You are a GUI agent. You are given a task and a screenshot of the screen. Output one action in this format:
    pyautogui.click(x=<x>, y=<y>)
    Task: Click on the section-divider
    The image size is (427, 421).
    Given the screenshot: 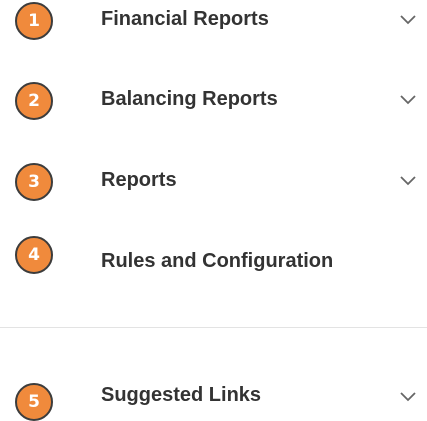 What is the action you would take?
    pyautogui.click(x=213, y=327)
    